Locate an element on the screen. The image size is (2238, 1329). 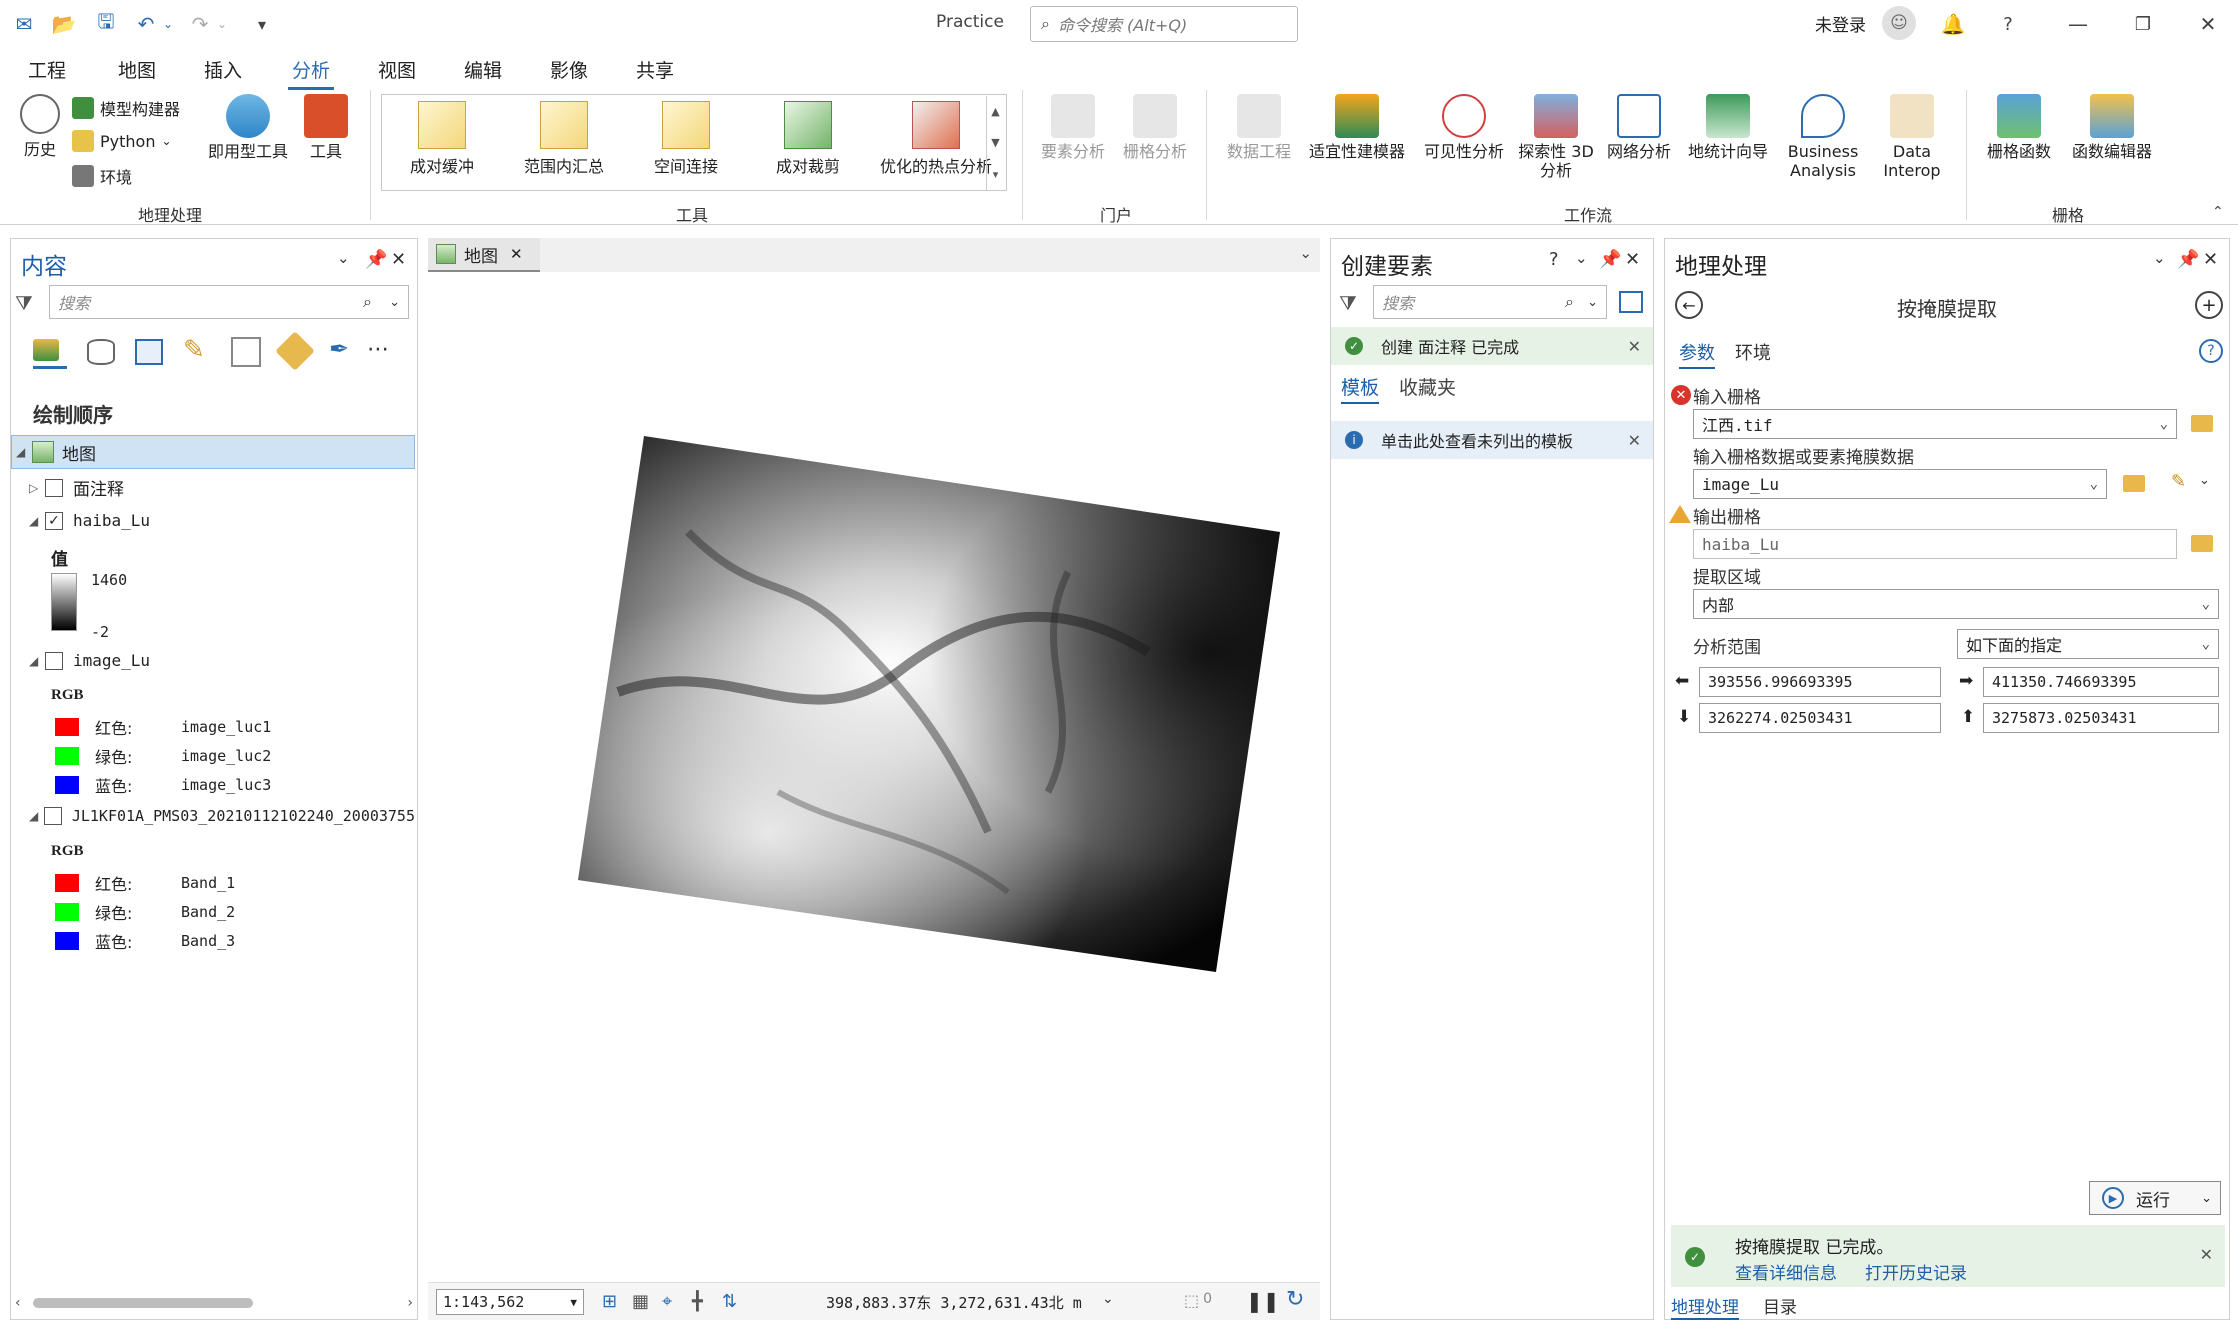
feature-analysis-button: 要素分析 is located at coordinates (1073, 127).